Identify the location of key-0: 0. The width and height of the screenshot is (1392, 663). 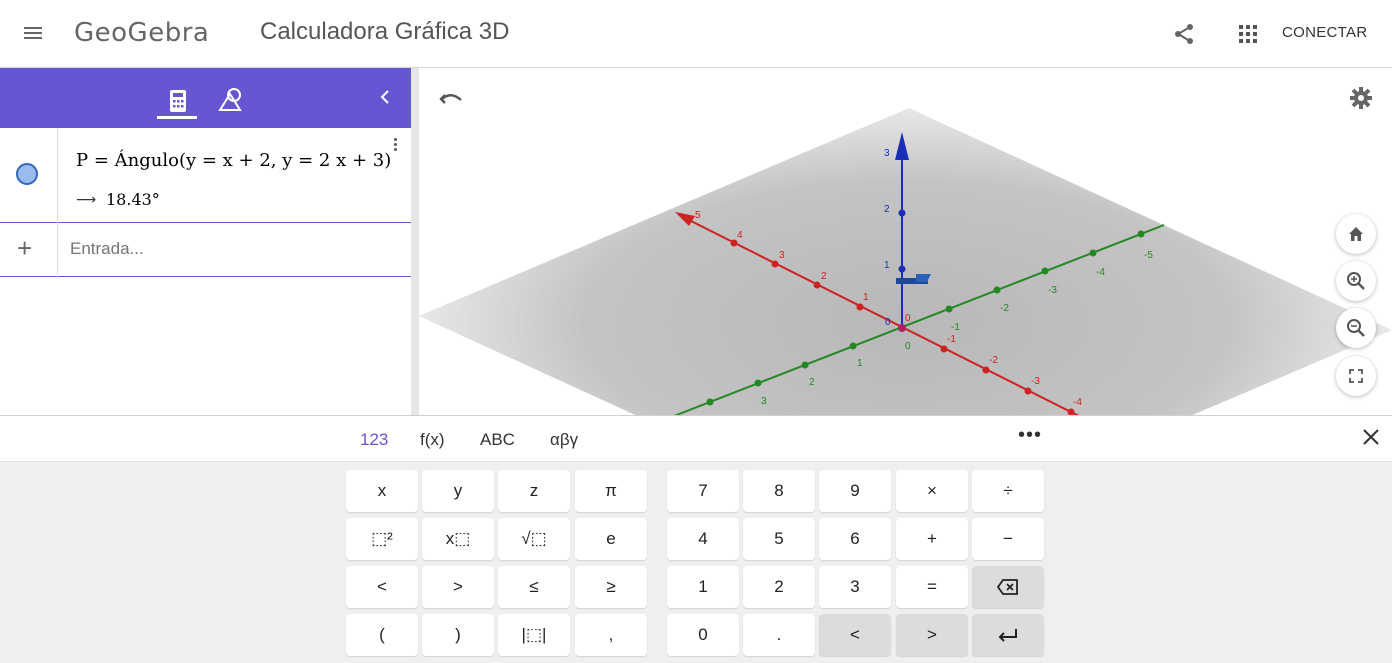
(703, 635).